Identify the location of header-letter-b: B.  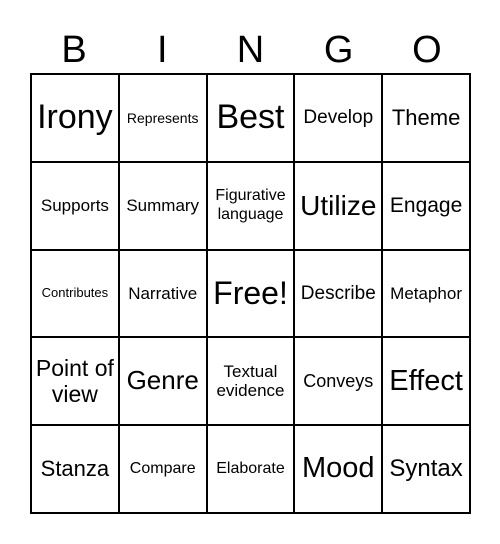
(74, 50).